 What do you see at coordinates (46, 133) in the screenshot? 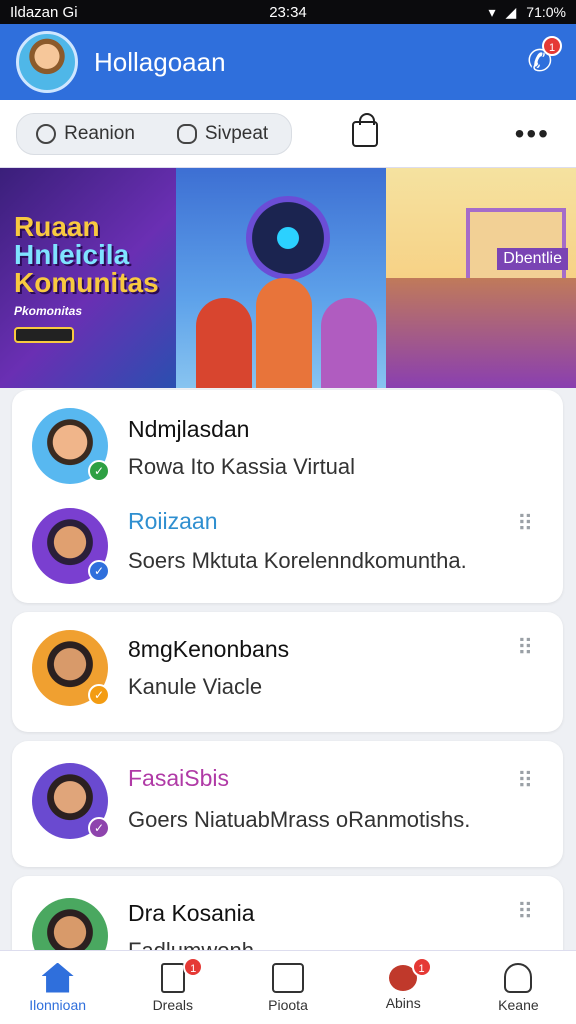
I see `search-icon` at bounding box center [46, 133].